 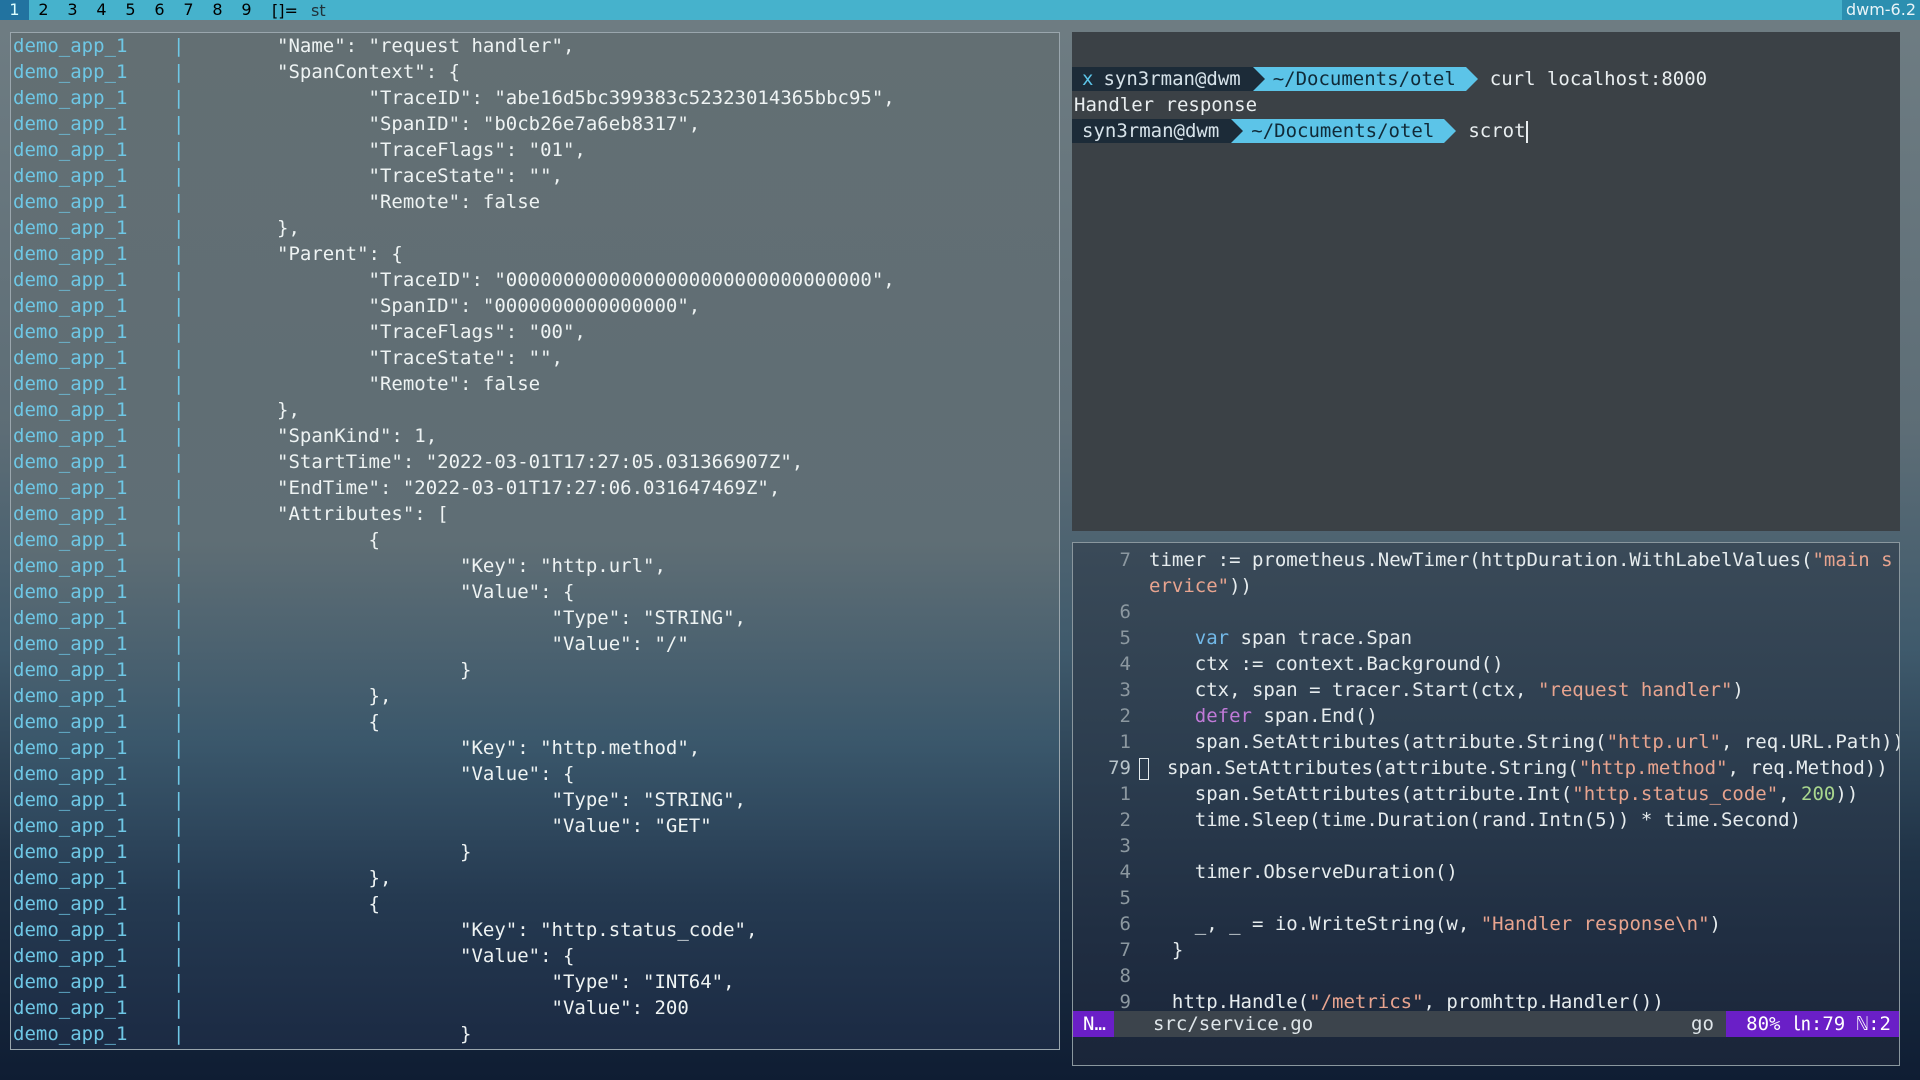 I want to click on code-text: ervice")), so click(x=1200, y=586).